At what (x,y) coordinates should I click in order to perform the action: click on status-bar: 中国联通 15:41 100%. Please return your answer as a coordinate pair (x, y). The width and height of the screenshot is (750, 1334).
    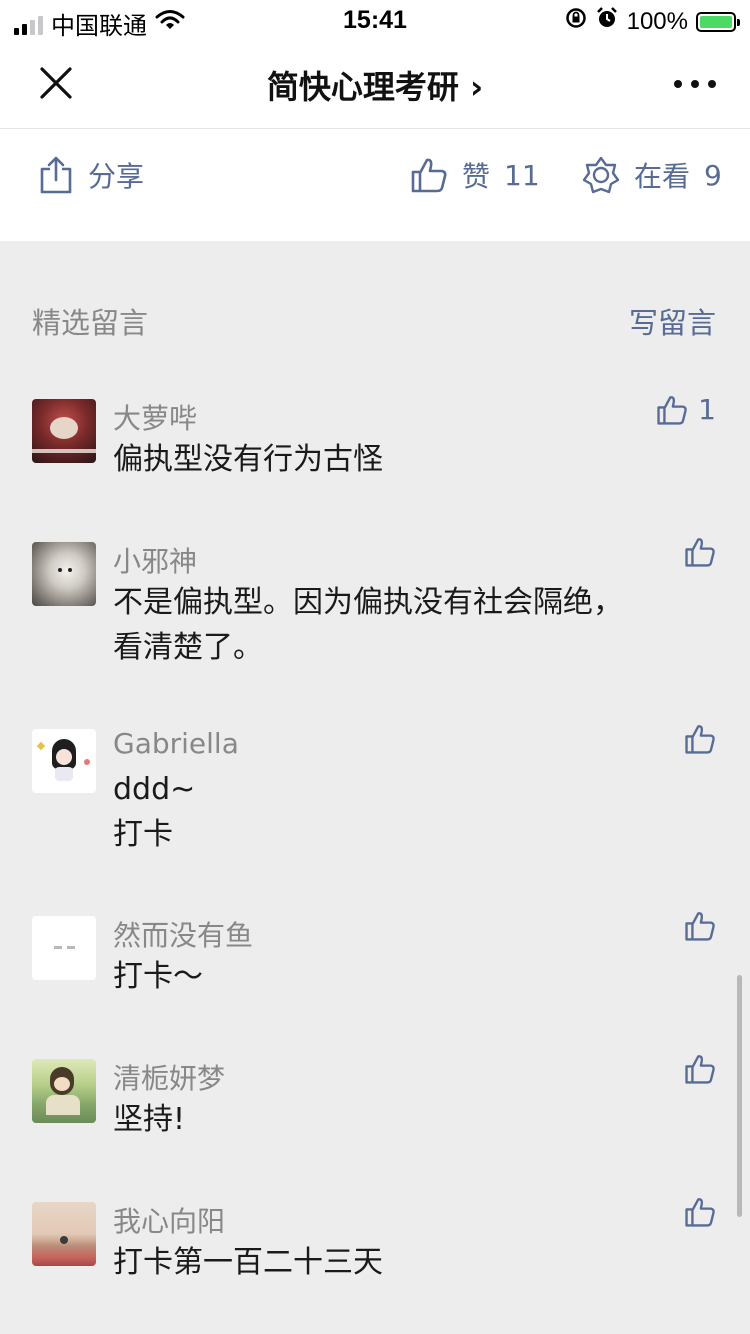
    Looking at the image, I should click on (375, 21).